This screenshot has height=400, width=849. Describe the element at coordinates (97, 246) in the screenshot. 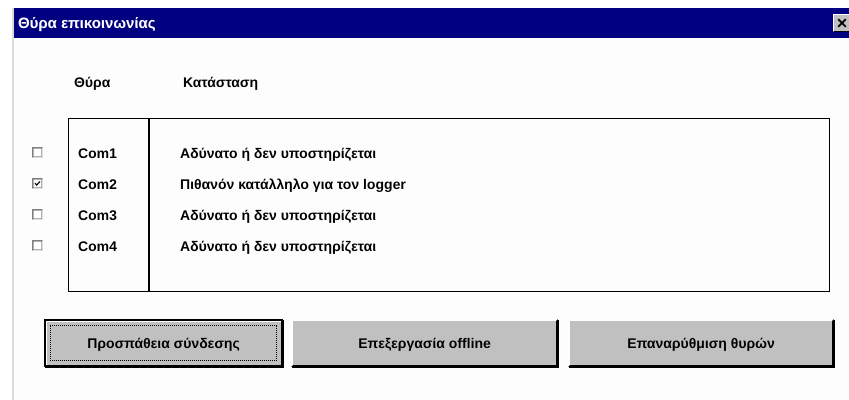

I see `port-name: Com4` at that location.